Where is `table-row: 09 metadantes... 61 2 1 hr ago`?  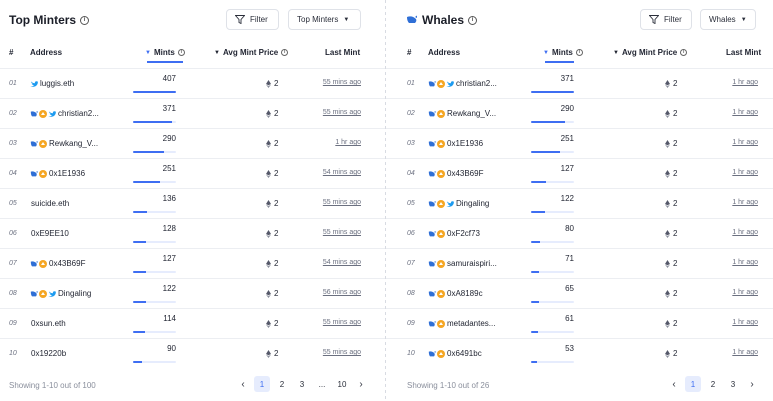 table-row: 09 metadantes... 61 2 1 hr ago is located at coordinates (579, 323).